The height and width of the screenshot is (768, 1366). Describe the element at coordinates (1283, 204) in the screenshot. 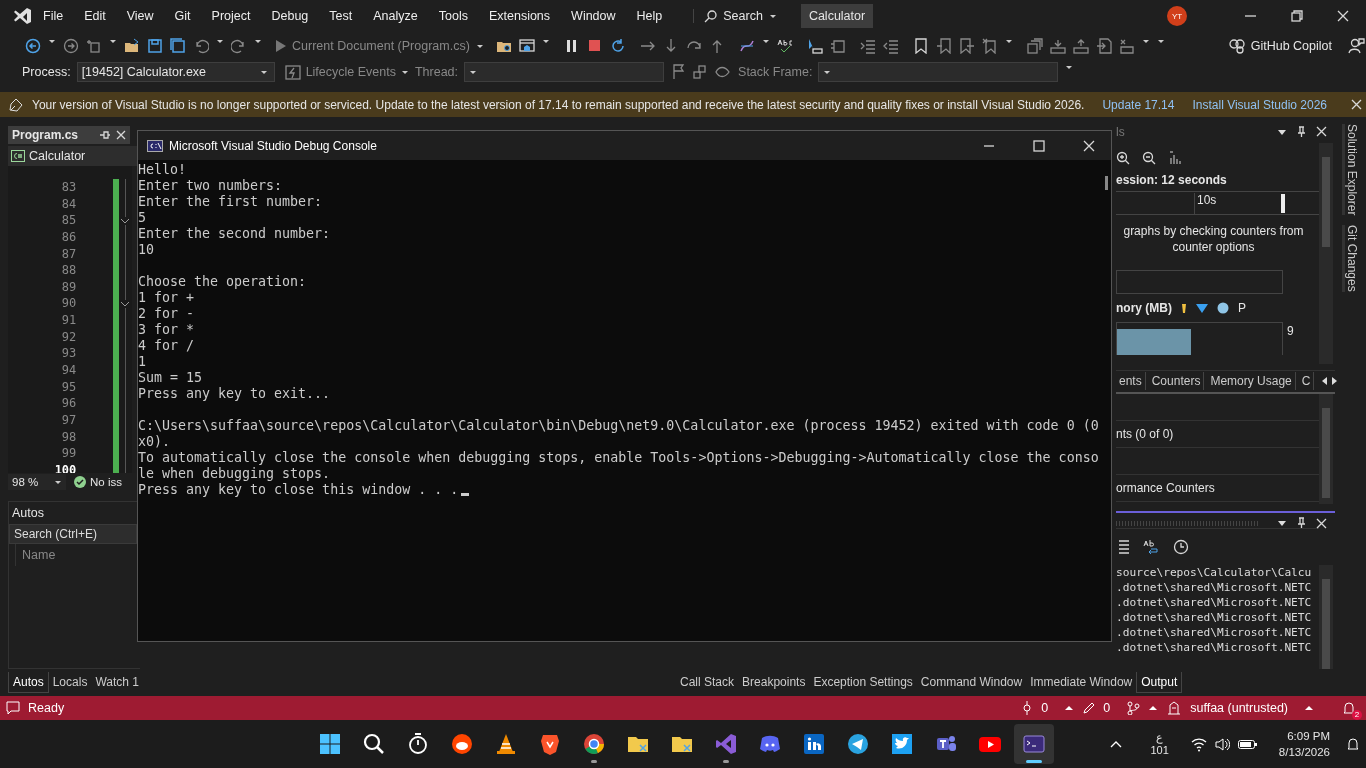

I see `timeline-marker` at that location.